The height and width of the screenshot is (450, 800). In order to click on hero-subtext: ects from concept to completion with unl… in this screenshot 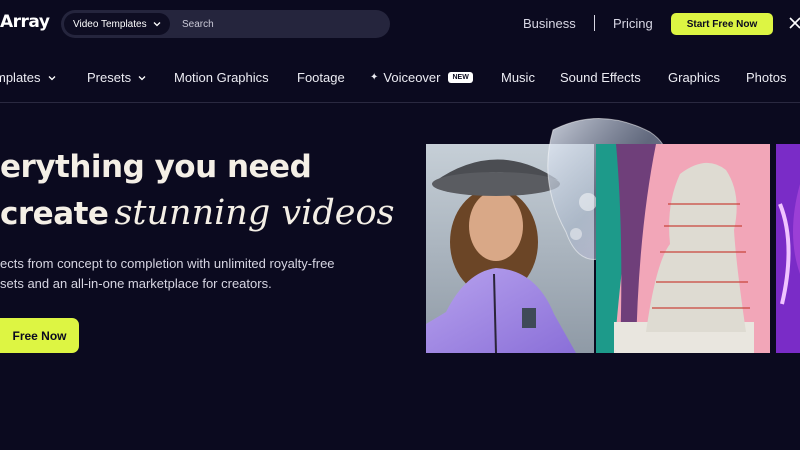, I will do `click(190, 274)`.